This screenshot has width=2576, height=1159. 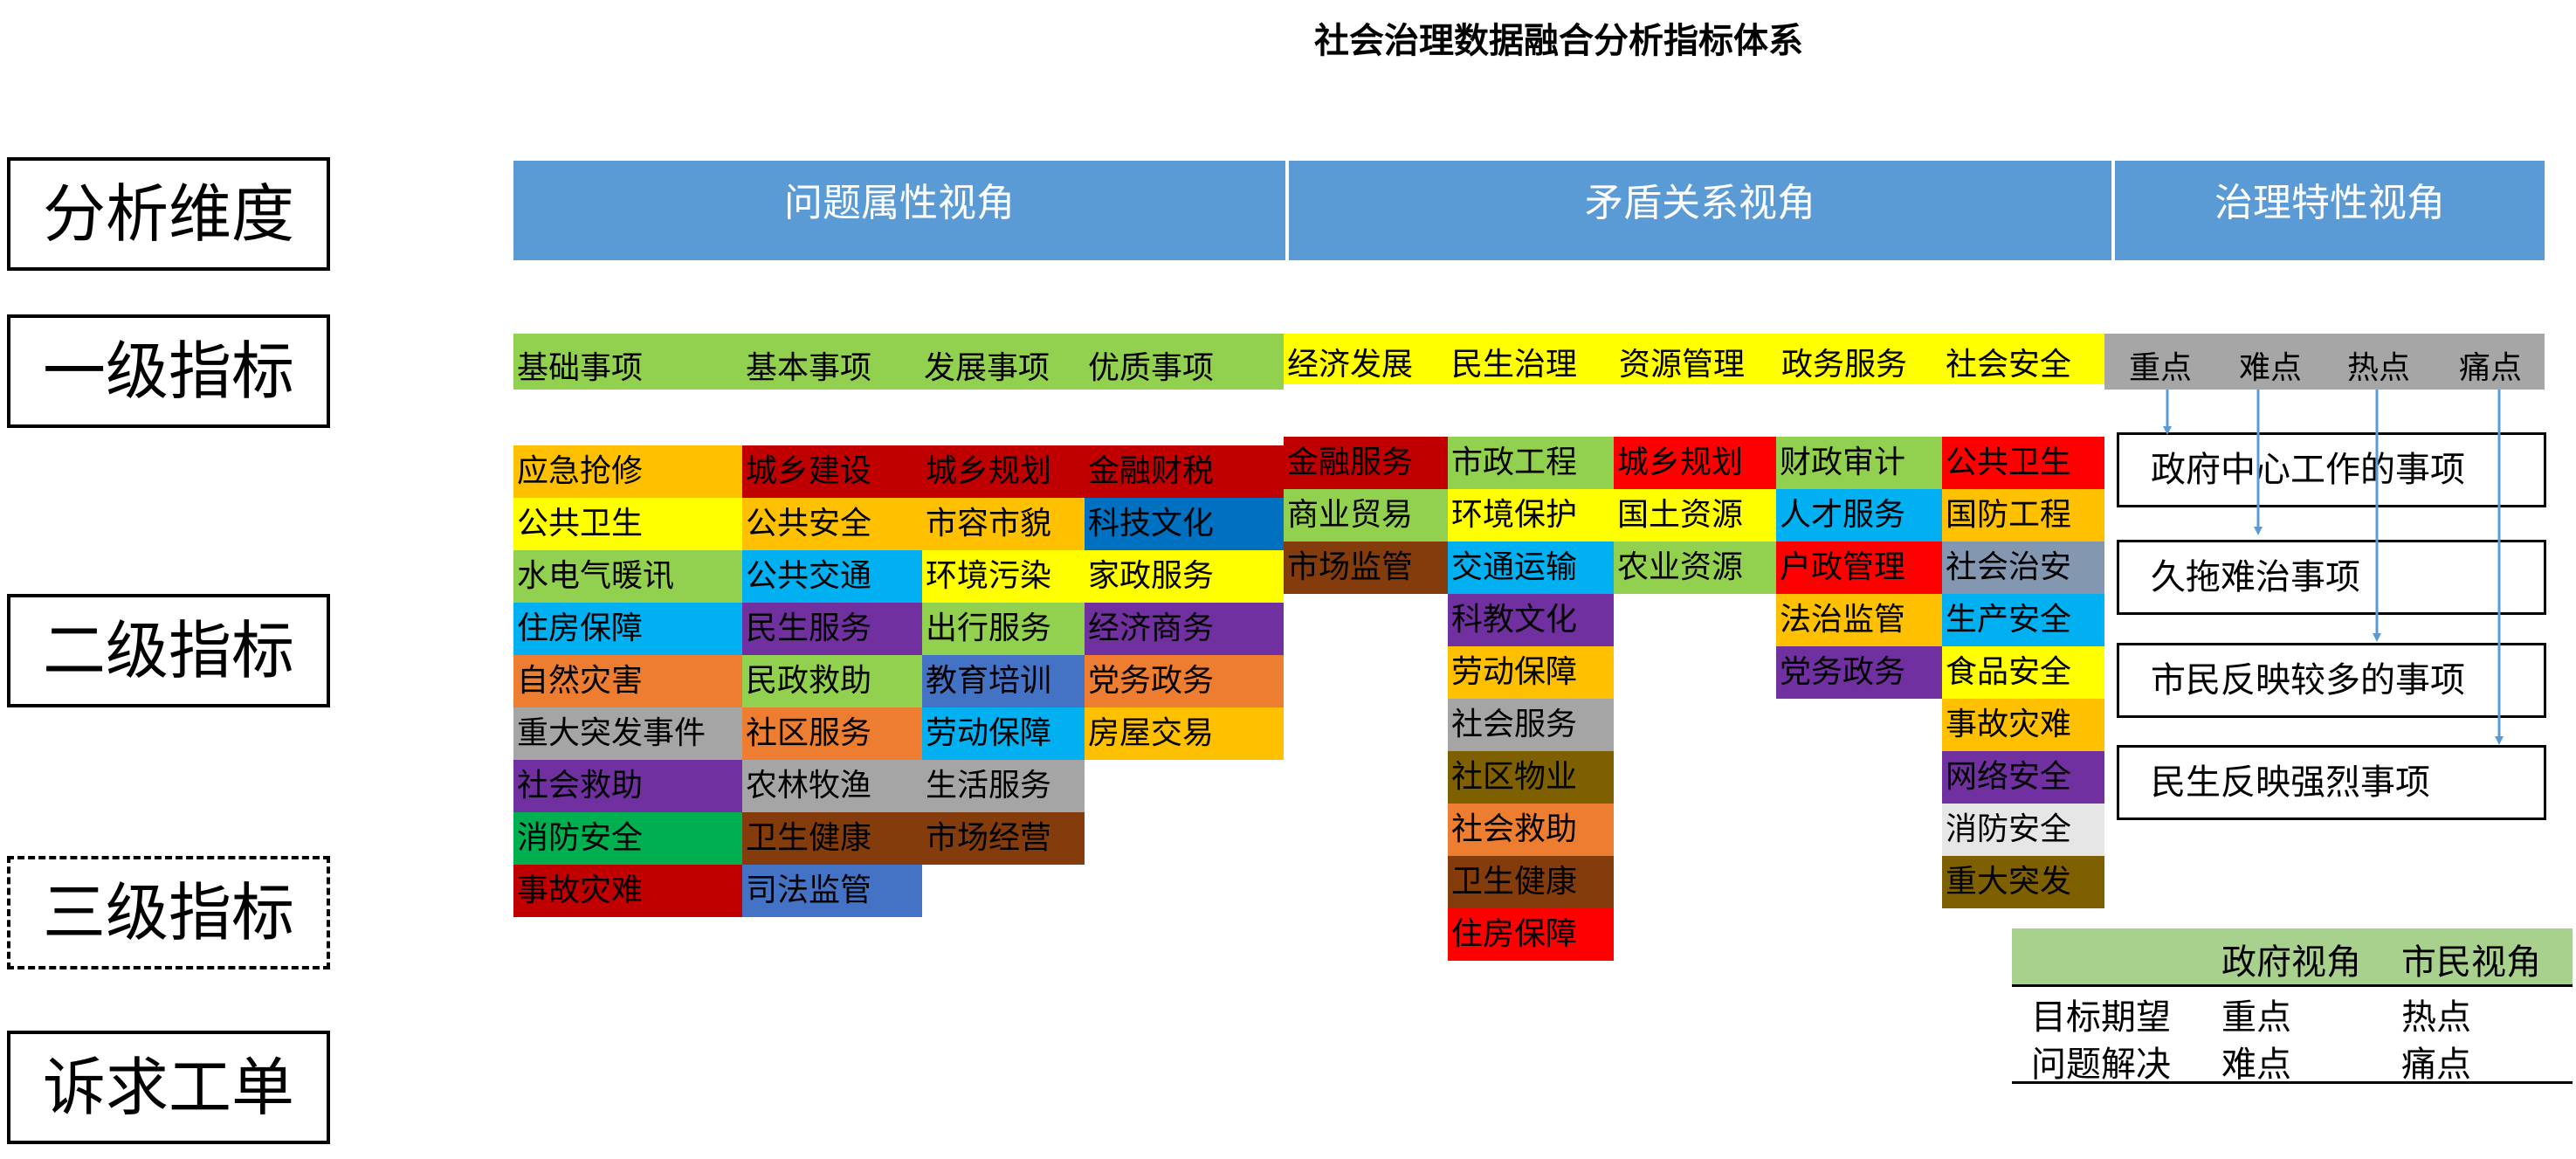 I want to click on legend-table-rule-top, so click(x=2292, y=985).